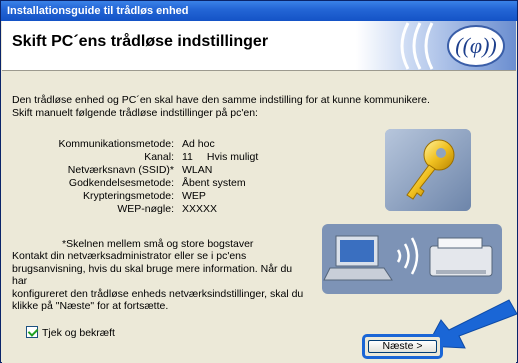 This screenshot has width=518, height=363. Describe the element at coordinates (436, 45) in the screenshot. I see `wireless-logo-icon: ((φ))` at that location.